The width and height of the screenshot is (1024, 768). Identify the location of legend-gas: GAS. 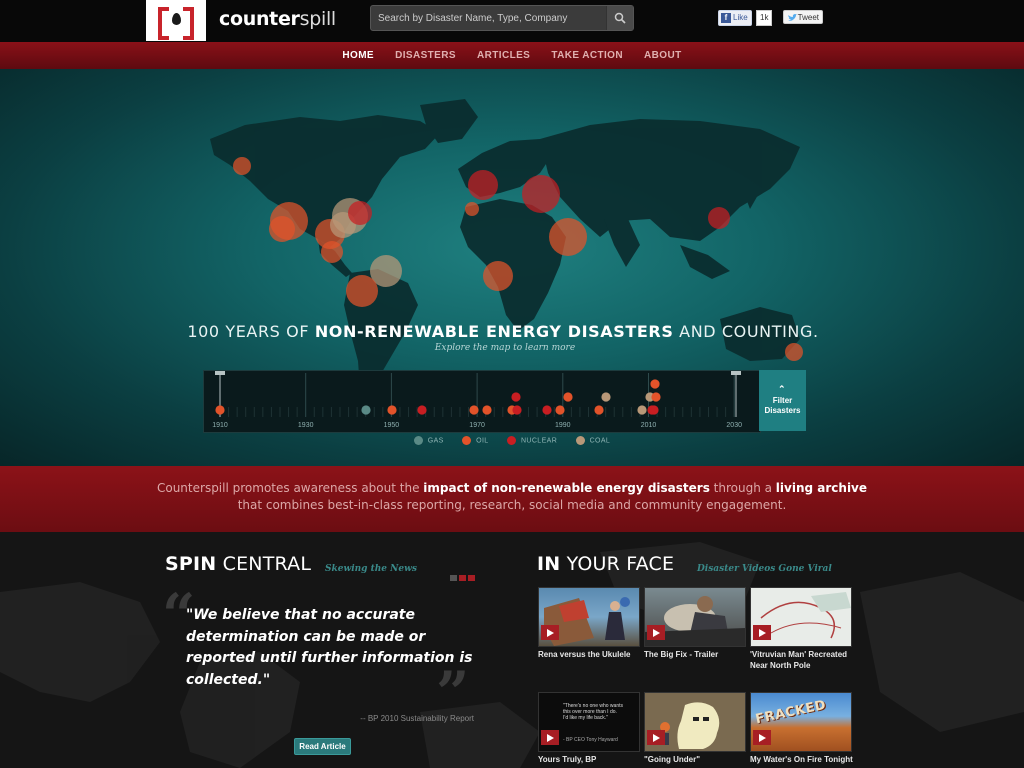
(428, 440).